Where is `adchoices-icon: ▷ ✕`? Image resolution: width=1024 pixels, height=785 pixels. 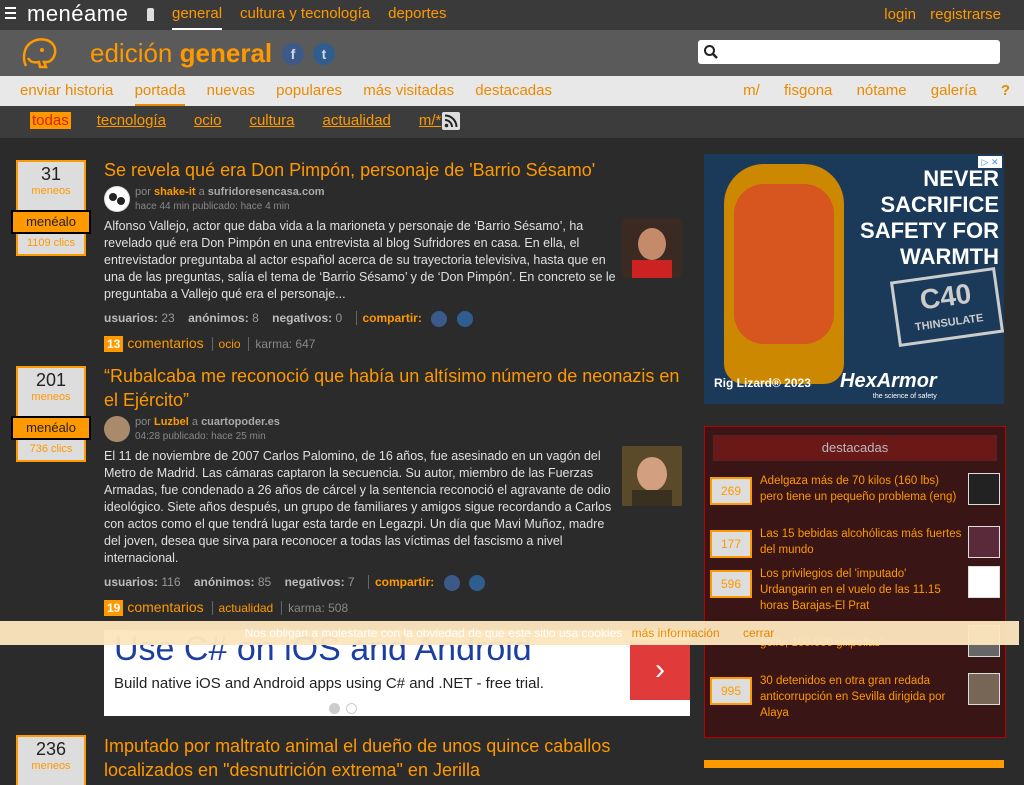
adchoices-icon: ▷ ✕ is located at coordinates (990, 162).